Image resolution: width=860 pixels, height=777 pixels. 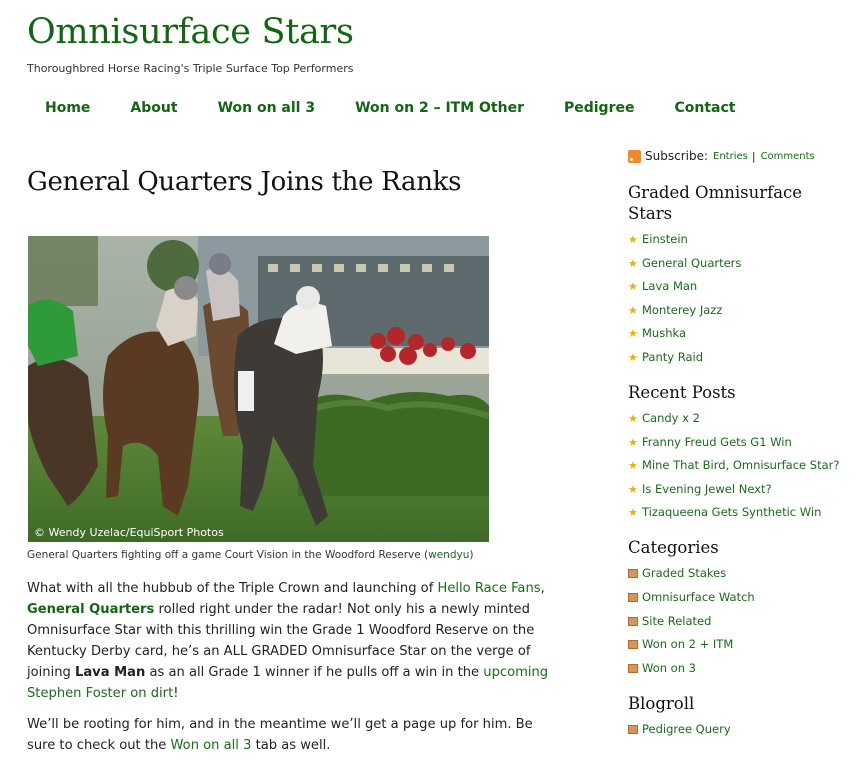 What do you see at coordinates (439, 108) in the screenshot?
I see `nav-won-on-2: Won on 2 – ITM Other` at bounding box center [439, 108].